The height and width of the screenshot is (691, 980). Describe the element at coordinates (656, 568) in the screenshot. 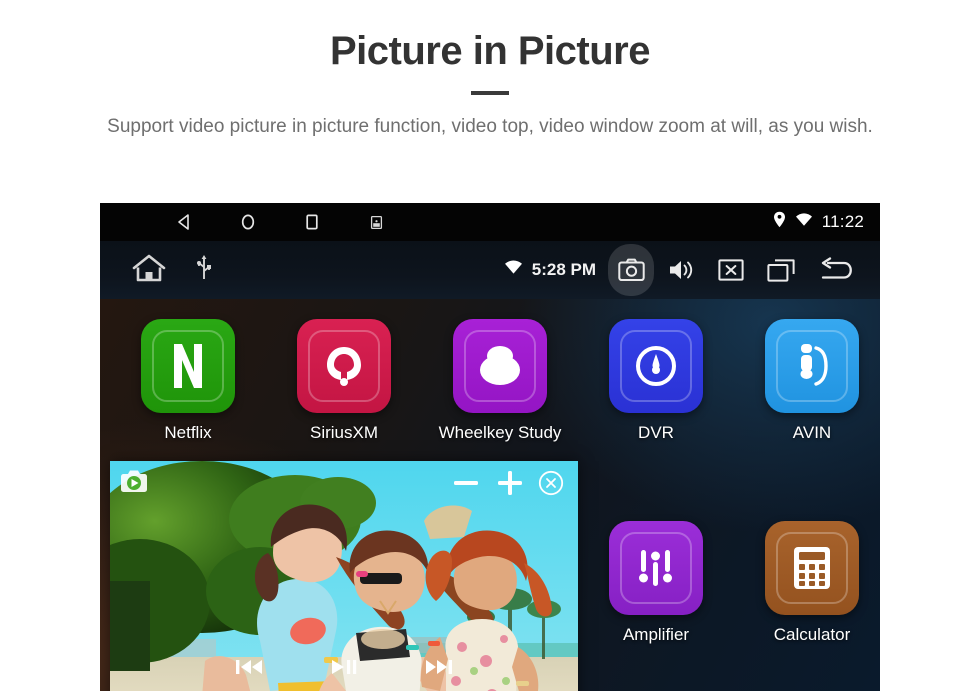

I see `amplifier-icon` at that location.